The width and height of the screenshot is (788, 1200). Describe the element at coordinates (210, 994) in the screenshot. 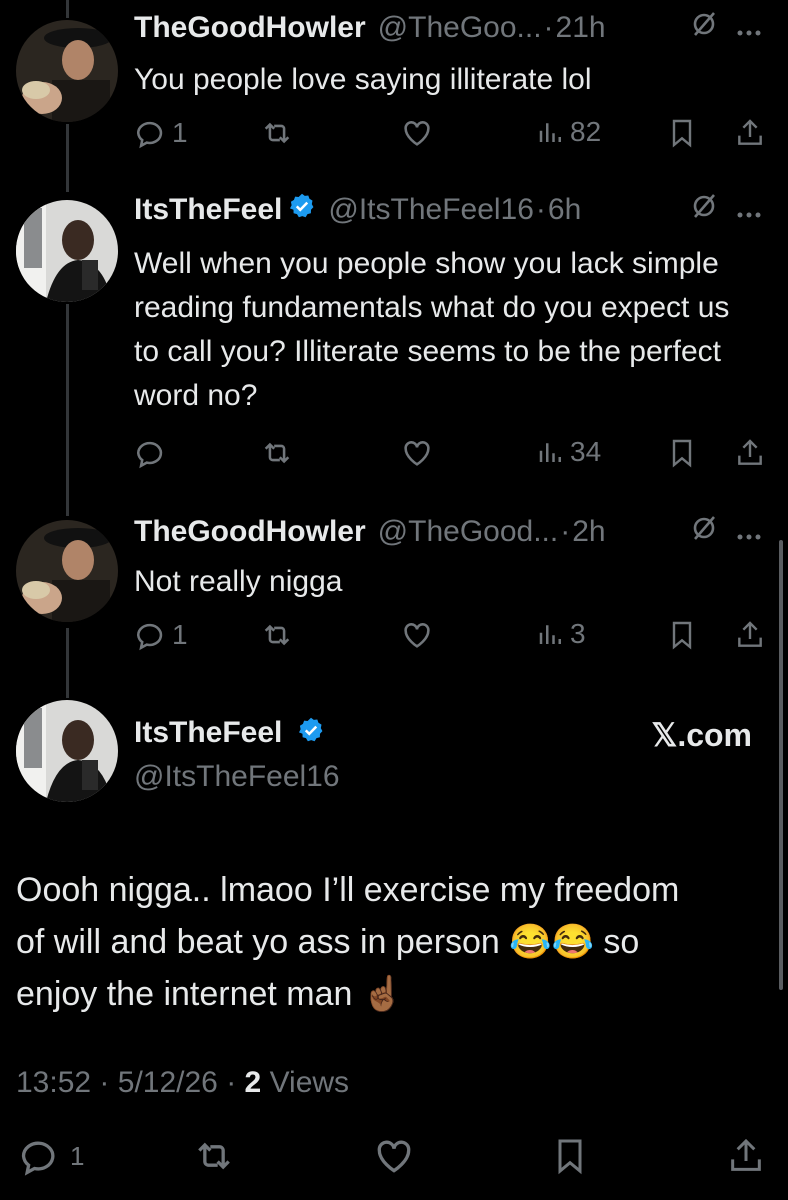

I see `main-text-line: enjoy the internet man ☝🏾` at that location.